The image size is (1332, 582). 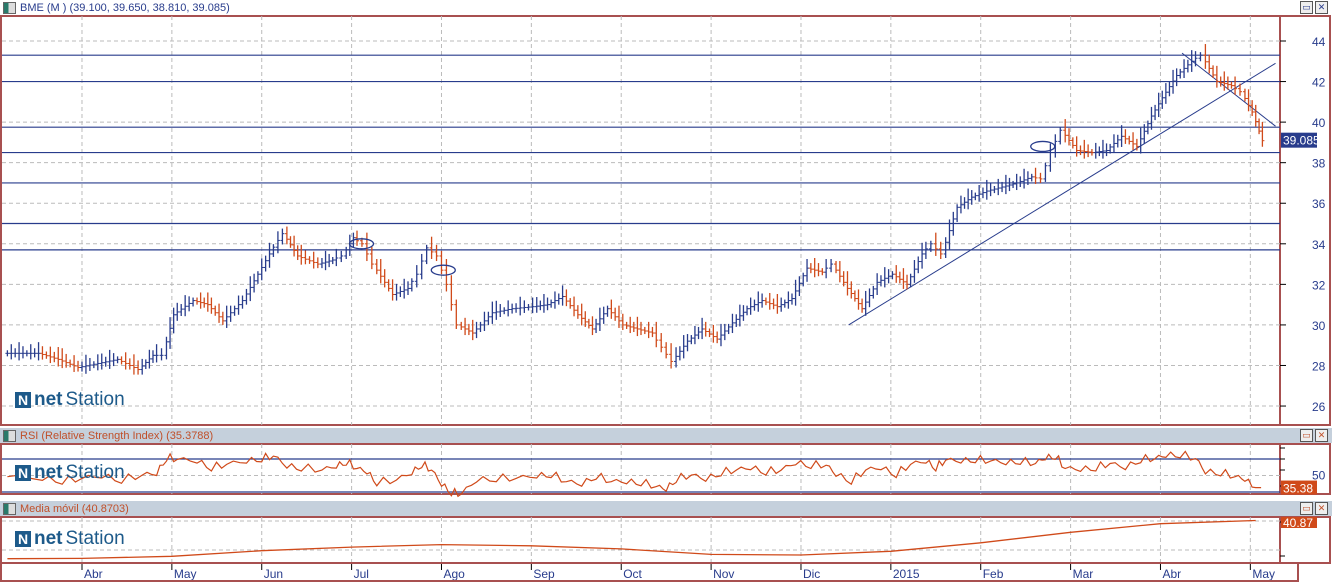 What do you see at coordinates (1298, 523) in the screenshot?
I see `ma-value-label: 40.87` at bounding box center [1298, 523].